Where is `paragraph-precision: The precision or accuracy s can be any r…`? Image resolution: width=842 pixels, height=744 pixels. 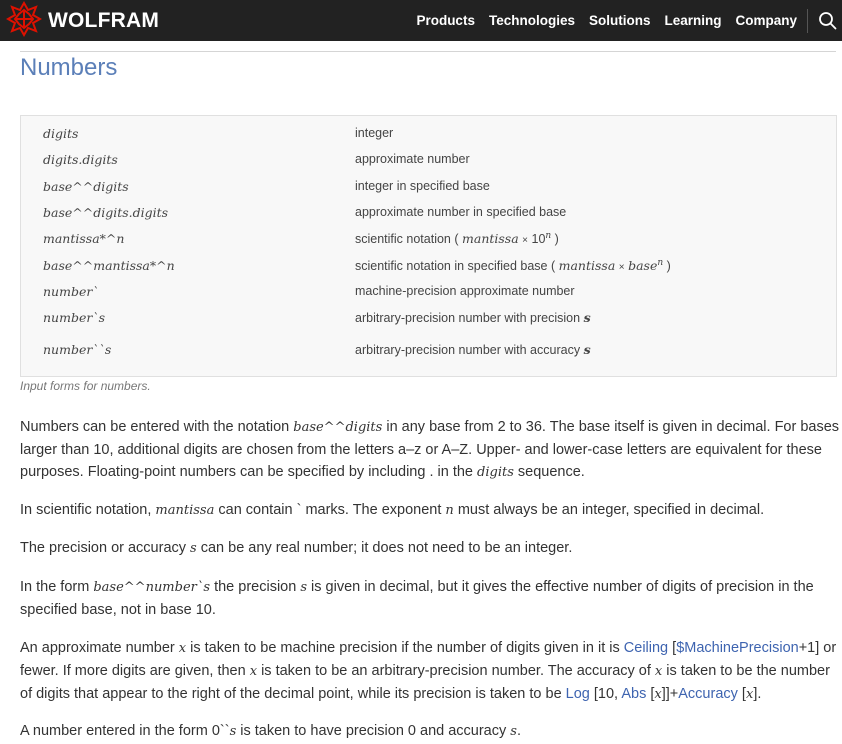 paragraph-precision: The precision or accuracy s can be any r… is located at coordinates (430, 548).